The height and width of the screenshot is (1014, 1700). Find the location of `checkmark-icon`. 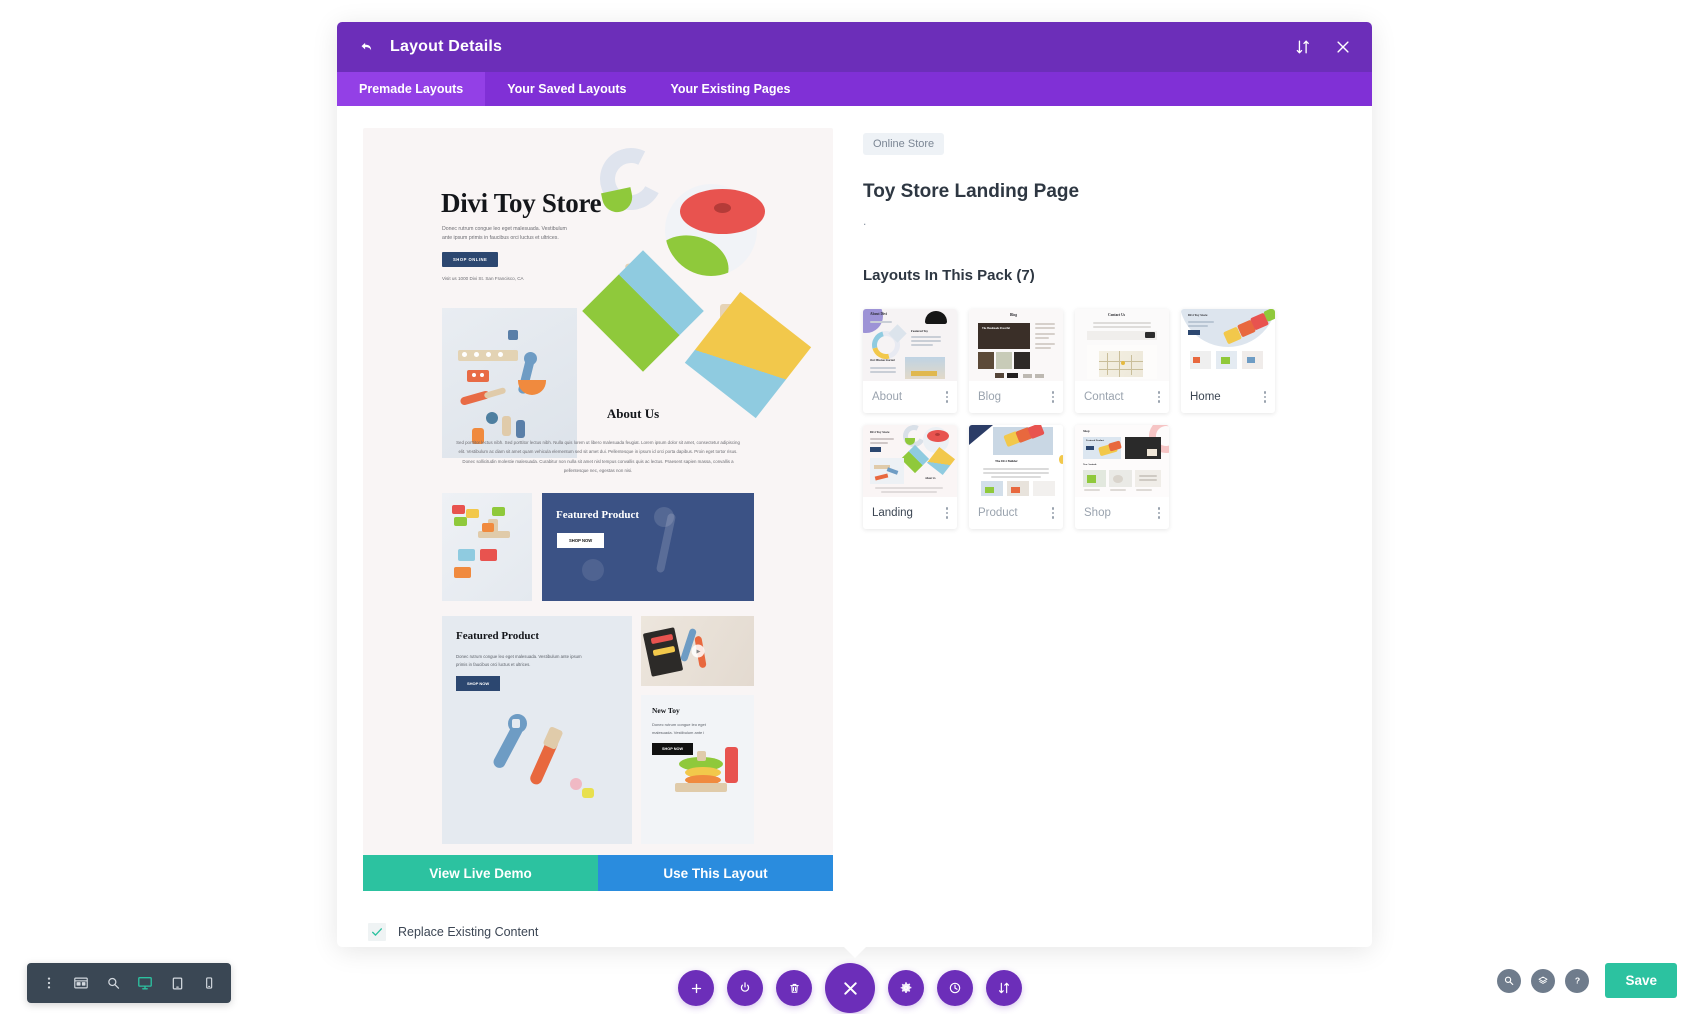

checkmark-icon is located at coordinates (377, 932).